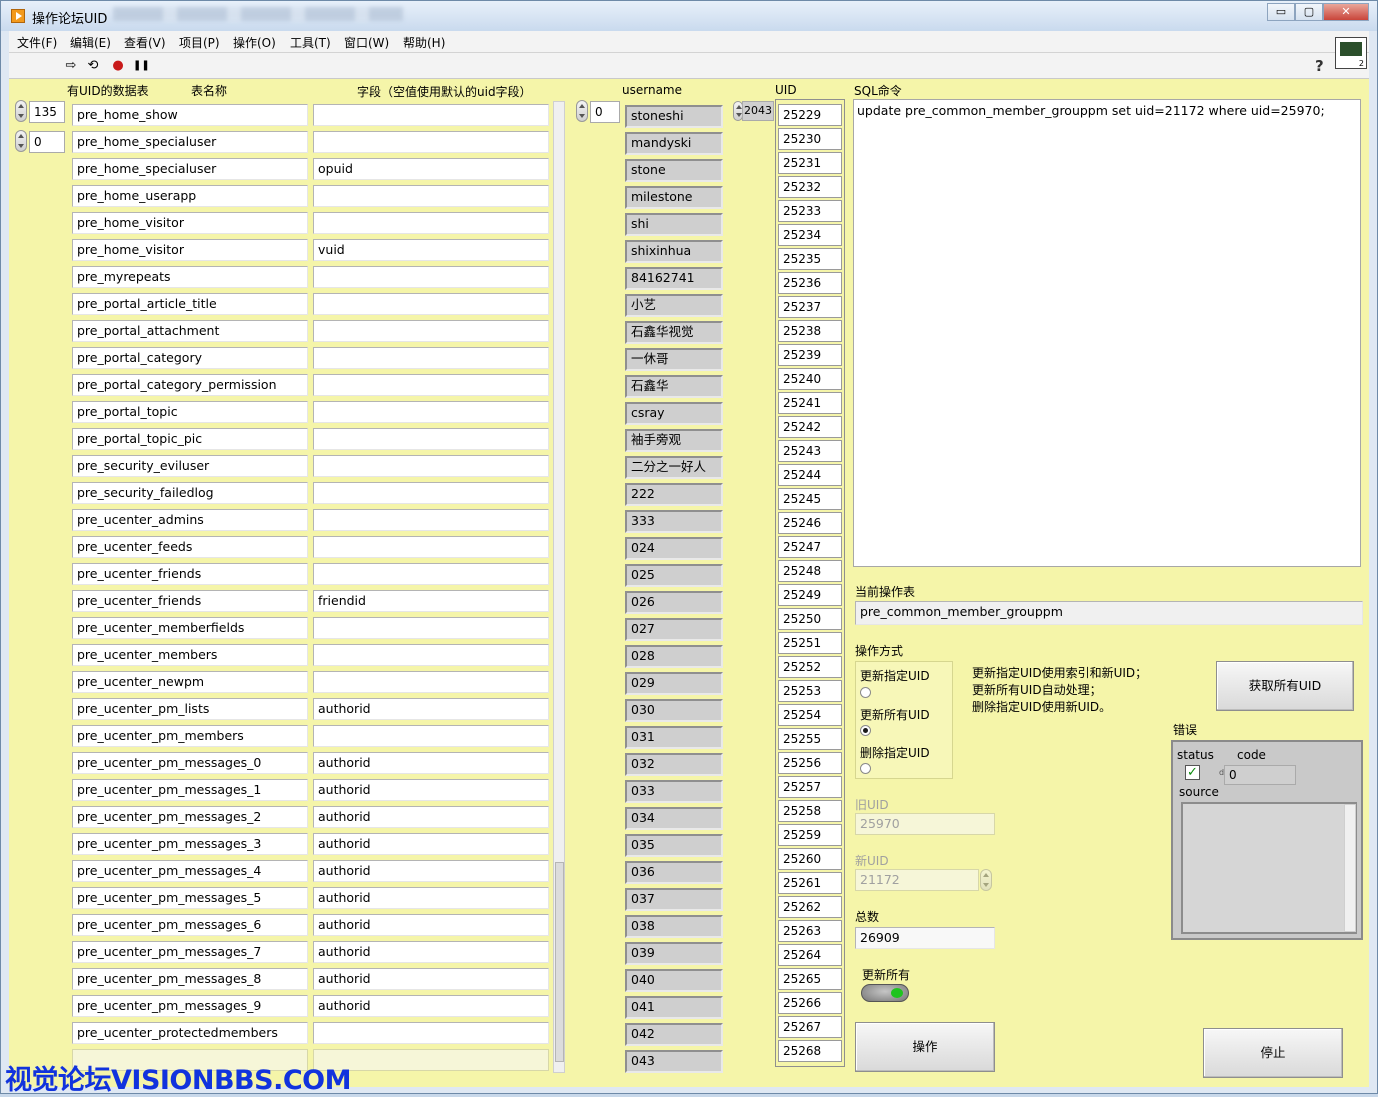 This screenshot has height=1097, width=1378. I want to click on table-name-cell: pre_ucenter_friends, so click(190, 601).